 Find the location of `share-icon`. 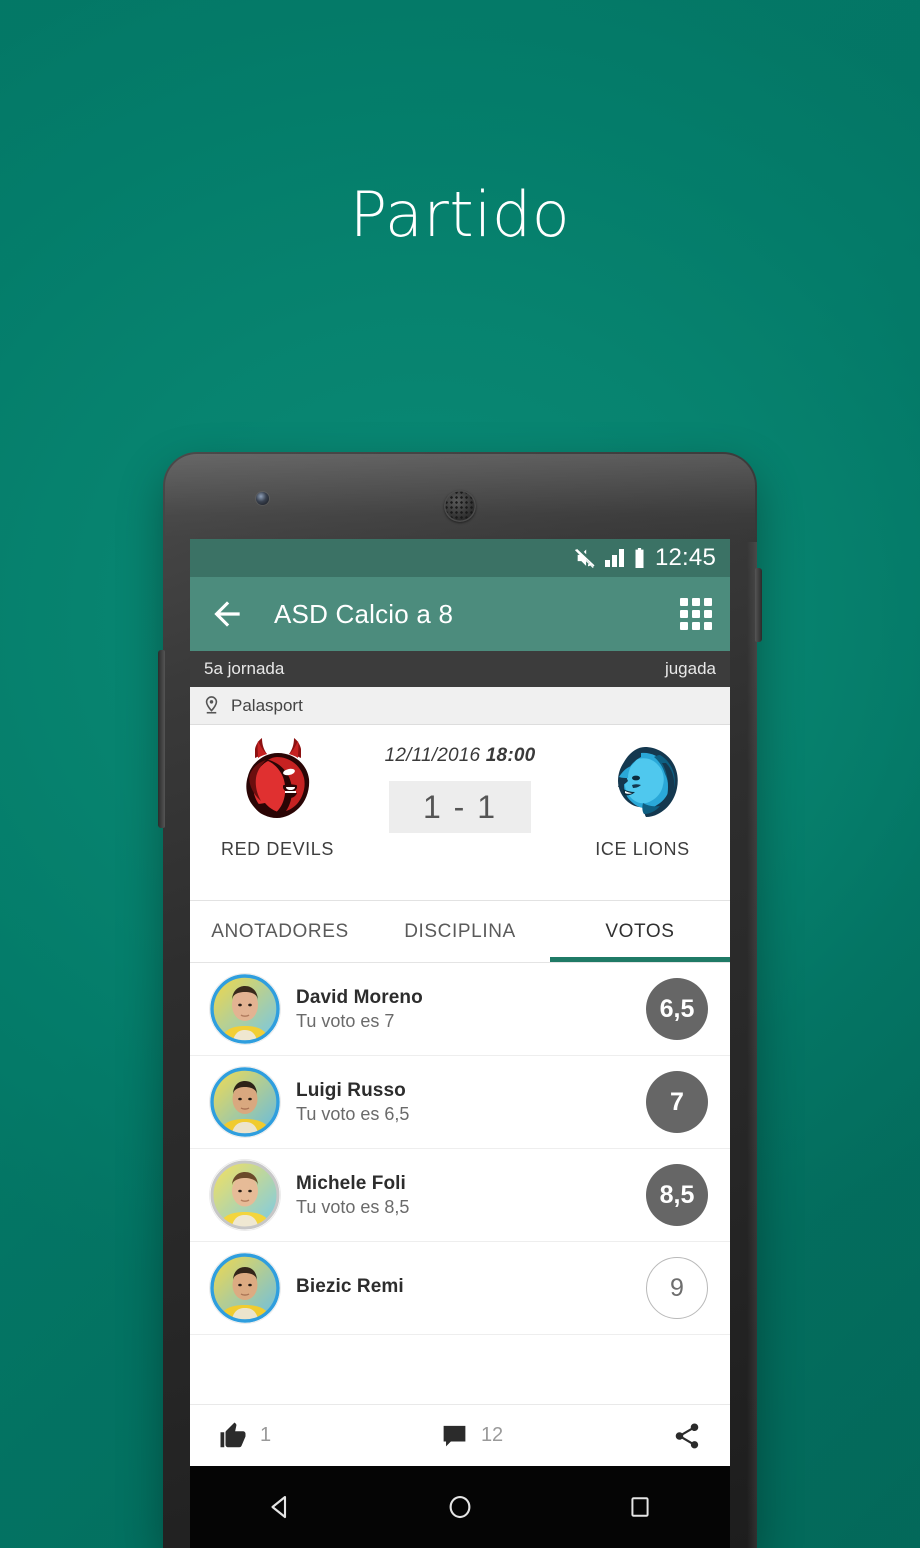

share-icon is located at coordinates (687, 1435).